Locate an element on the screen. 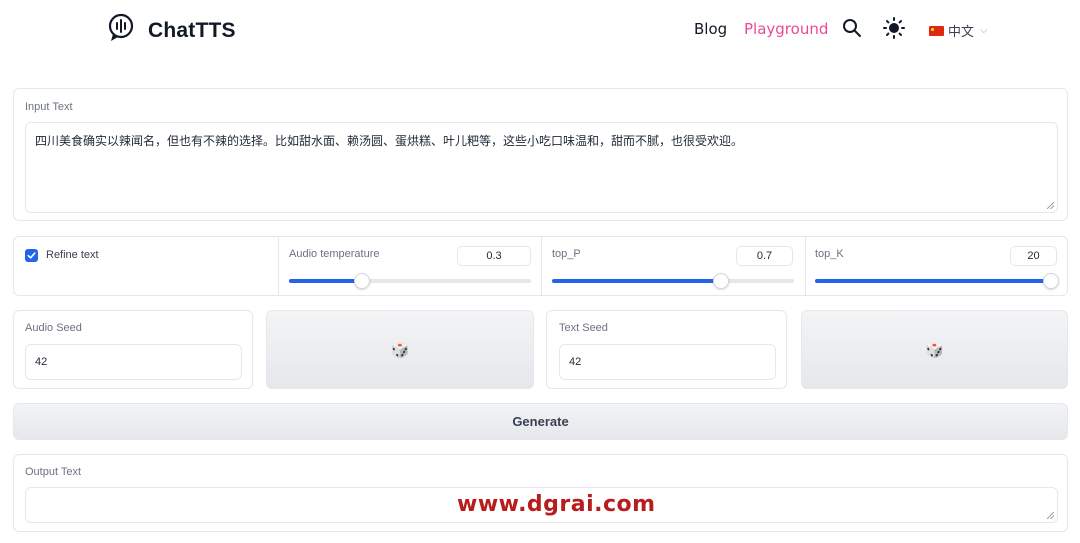 The width and height of the screenshot is (1080, 543). audio-seed-input: 42 is located at coordinates (133, 362).